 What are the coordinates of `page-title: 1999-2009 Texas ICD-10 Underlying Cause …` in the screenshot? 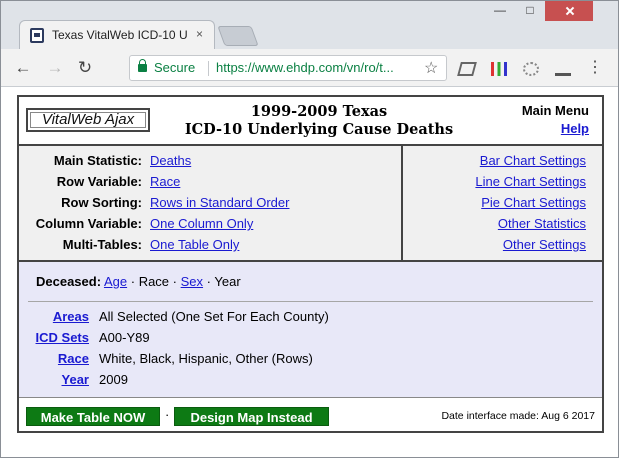 It's located at (319, 121).